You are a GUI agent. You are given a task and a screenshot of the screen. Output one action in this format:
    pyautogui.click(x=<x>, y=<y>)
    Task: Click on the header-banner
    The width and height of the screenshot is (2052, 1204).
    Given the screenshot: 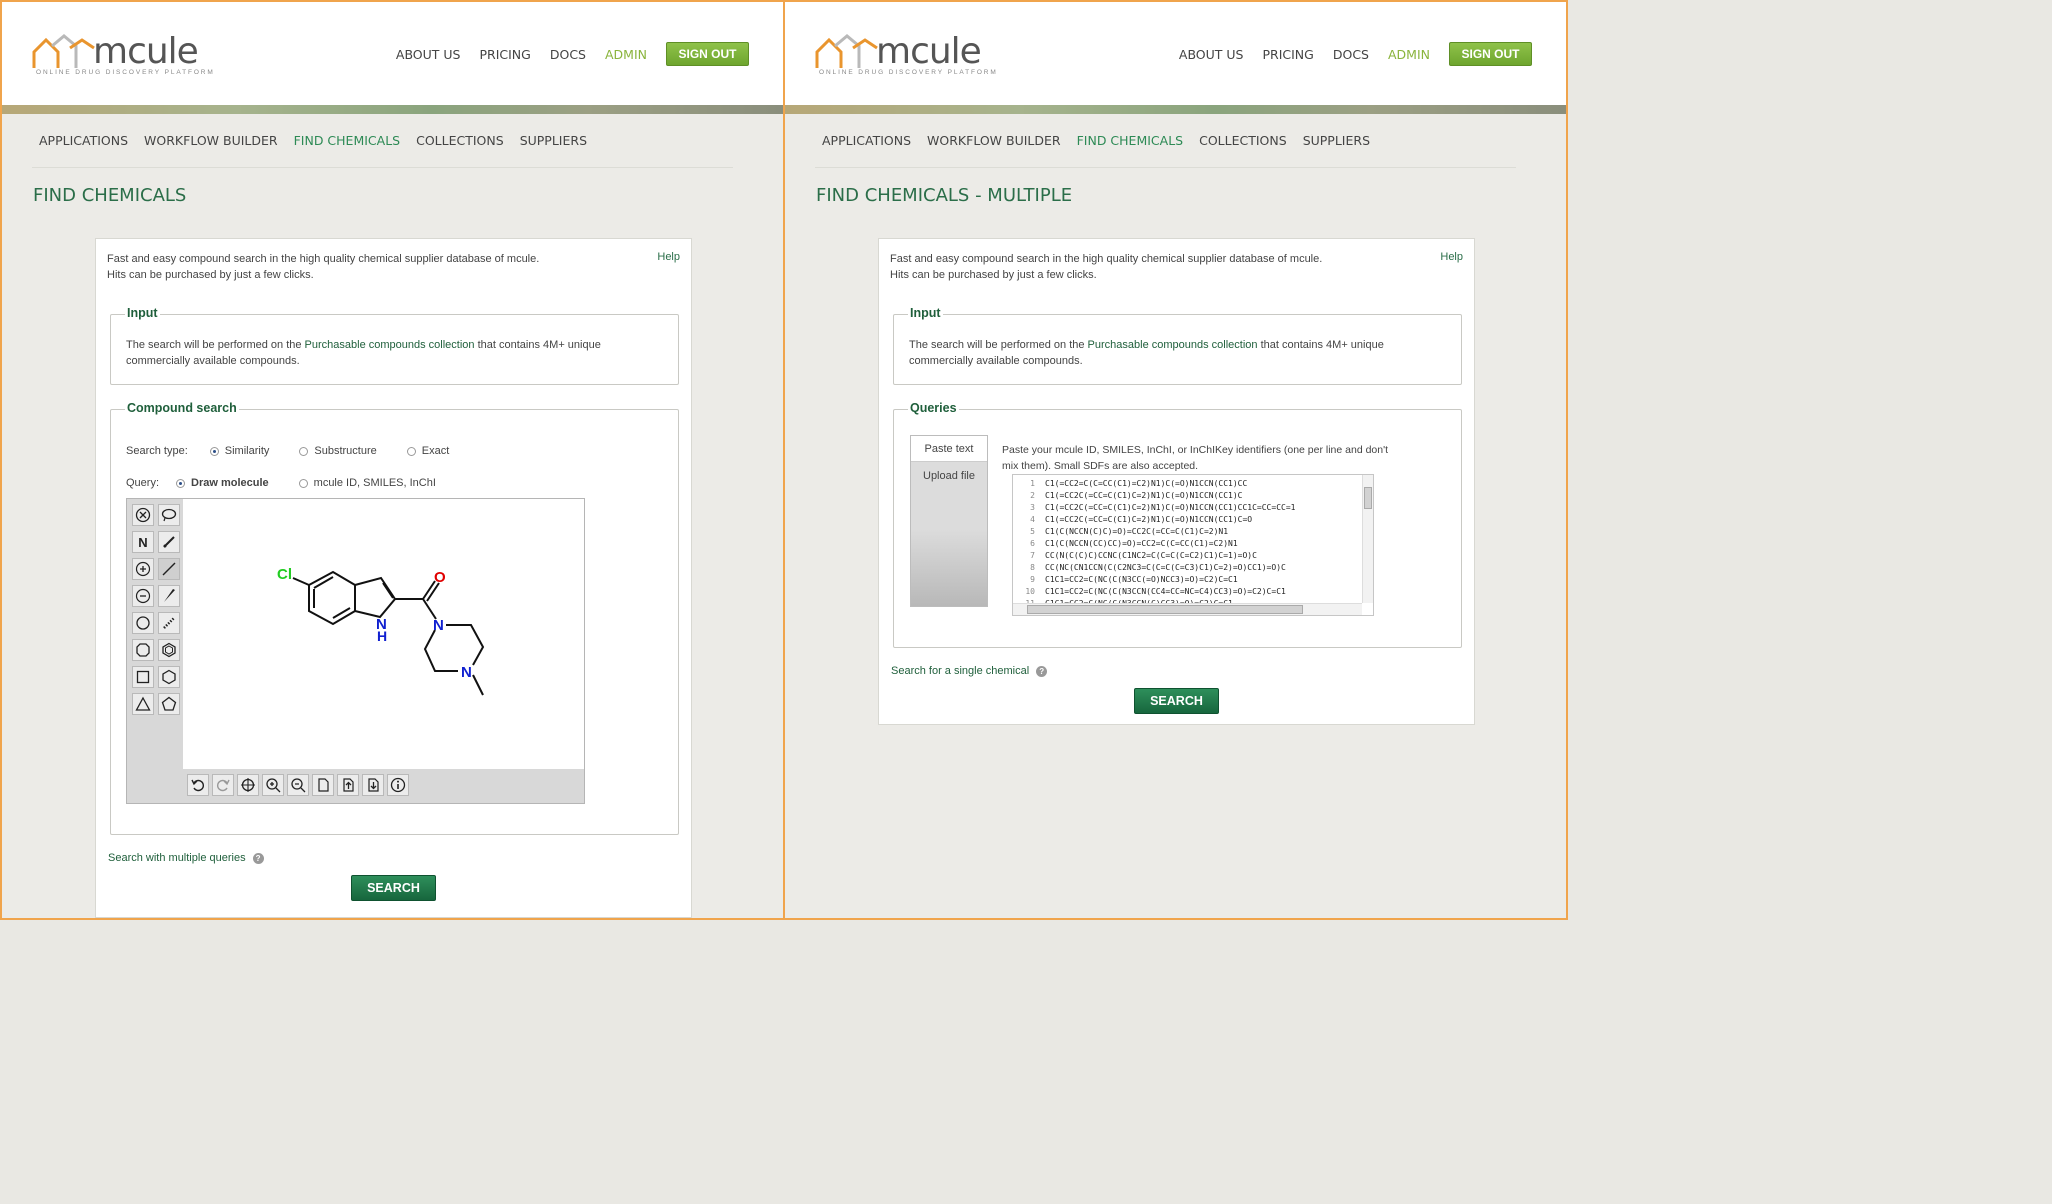 What is the action you would take?
    pyautogui.click(x=392, y=109)
    